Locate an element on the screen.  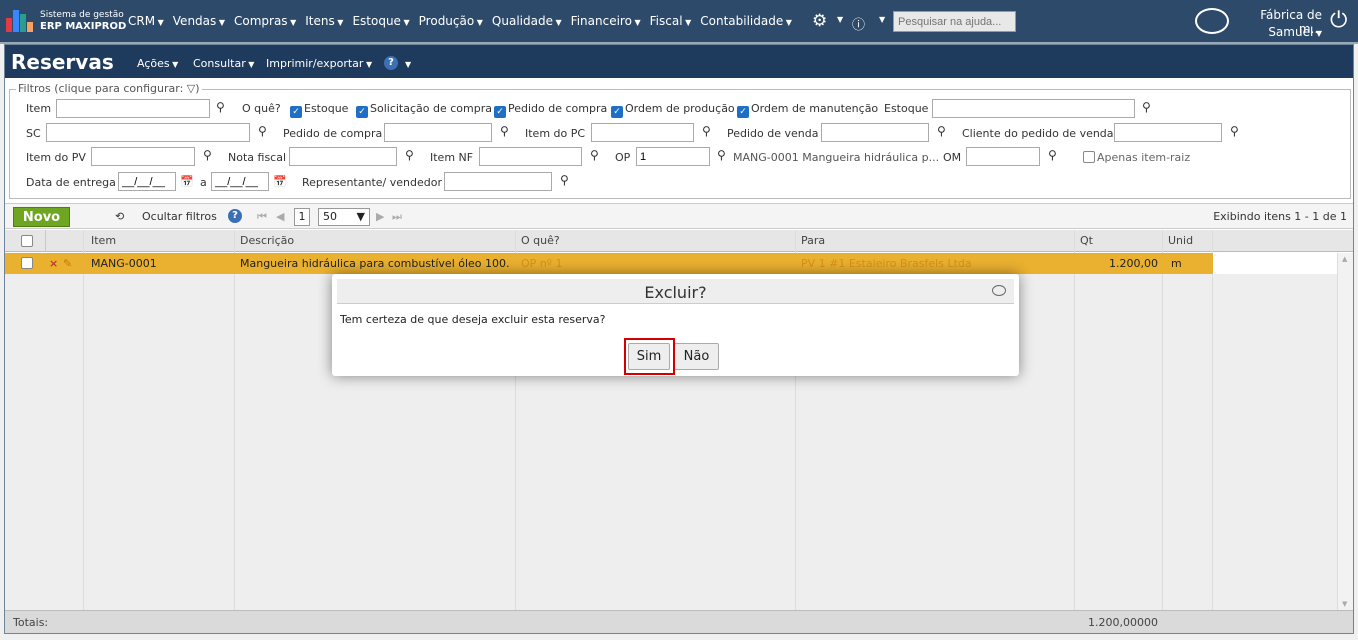
representante-input is located at coordinates (498, 181).